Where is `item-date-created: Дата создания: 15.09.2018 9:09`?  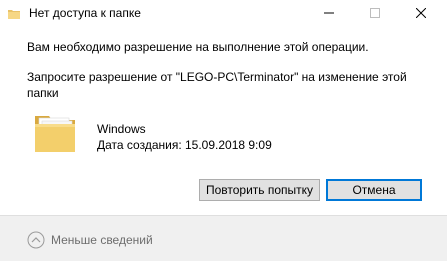
item-date-created: Дата создания: 15.09.2018 9:09 is located at coordinates (184, 145).